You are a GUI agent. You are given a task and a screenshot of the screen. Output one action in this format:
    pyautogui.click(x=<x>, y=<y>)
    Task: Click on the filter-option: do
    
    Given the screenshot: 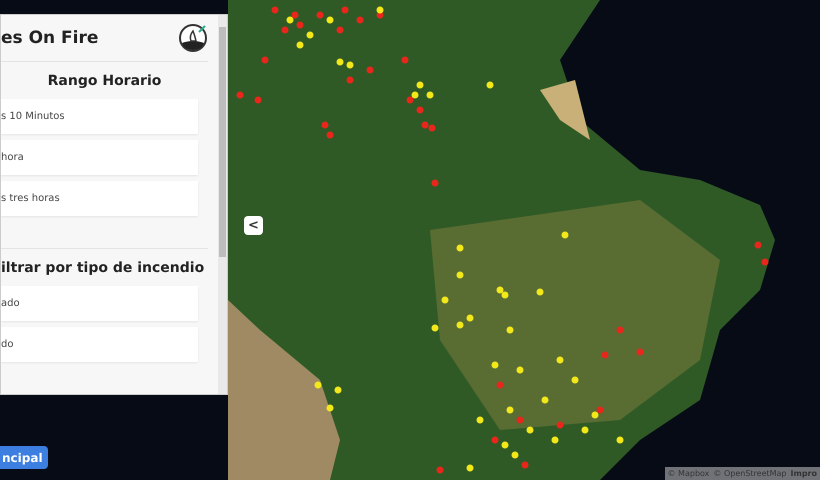 What is the action you would take?
    pyautogui.click(x=99, y=344)
    